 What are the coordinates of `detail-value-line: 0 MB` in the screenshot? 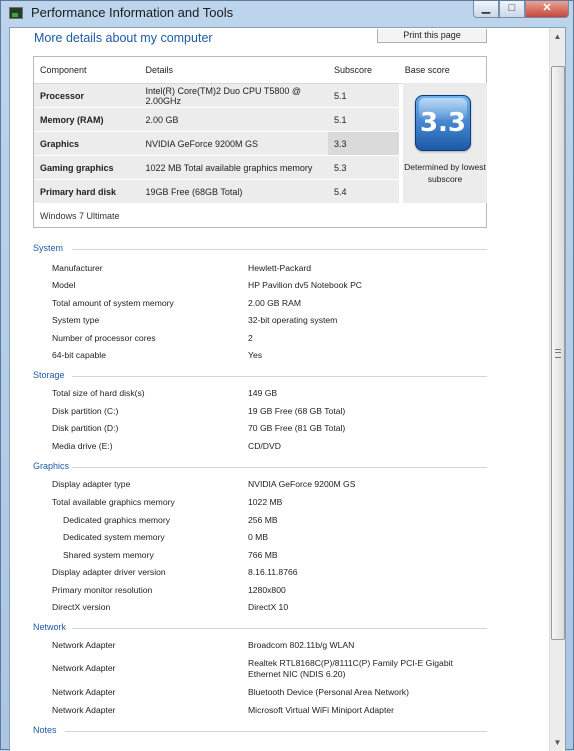 It's located at (258, 537).